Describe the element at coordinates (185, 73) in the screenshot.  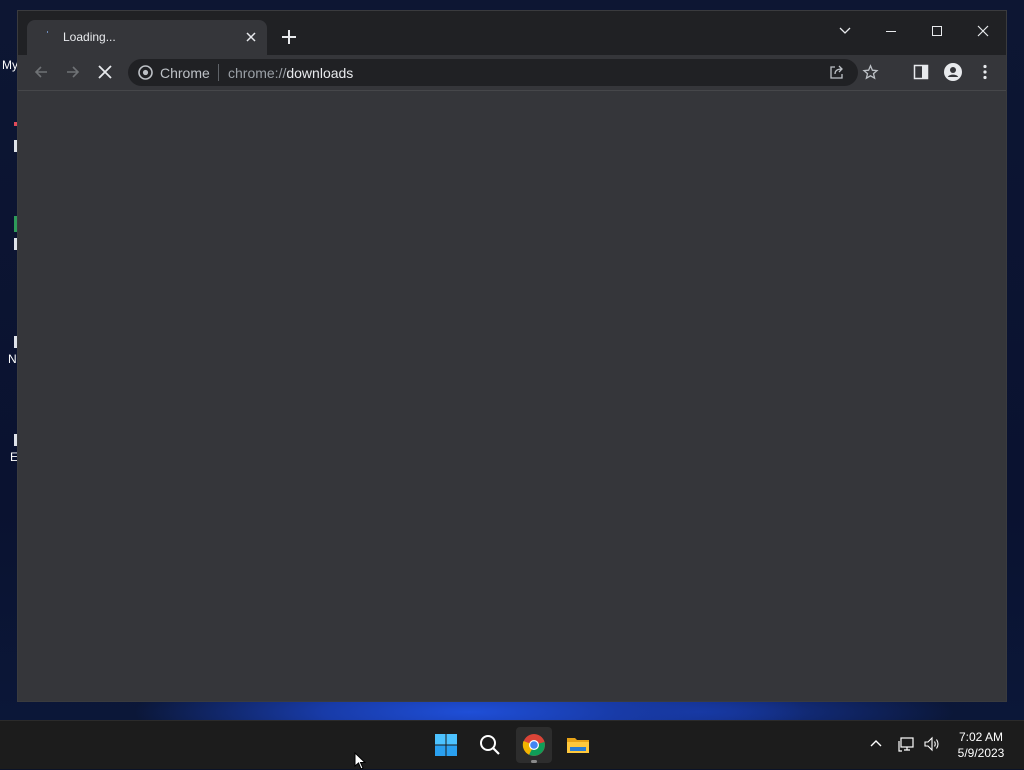
I see `chrome-chip-label: Chrome` at that location.